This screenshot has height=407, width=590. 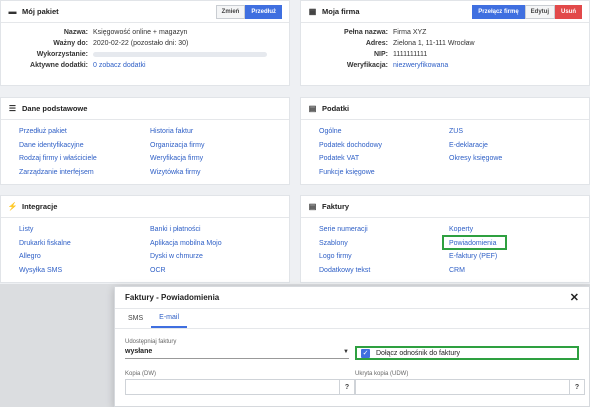 I want to click on attach-link-label: Dołącz odnośnik do faktury, so click(x=418, y=353).